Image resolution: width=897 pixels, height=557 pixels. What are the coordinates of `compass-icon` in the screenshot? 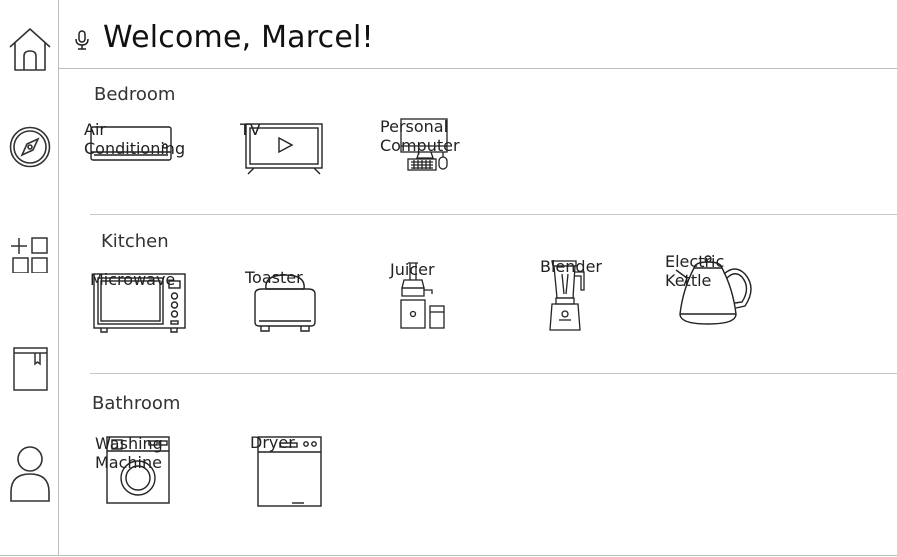 It's located at (29, 147).